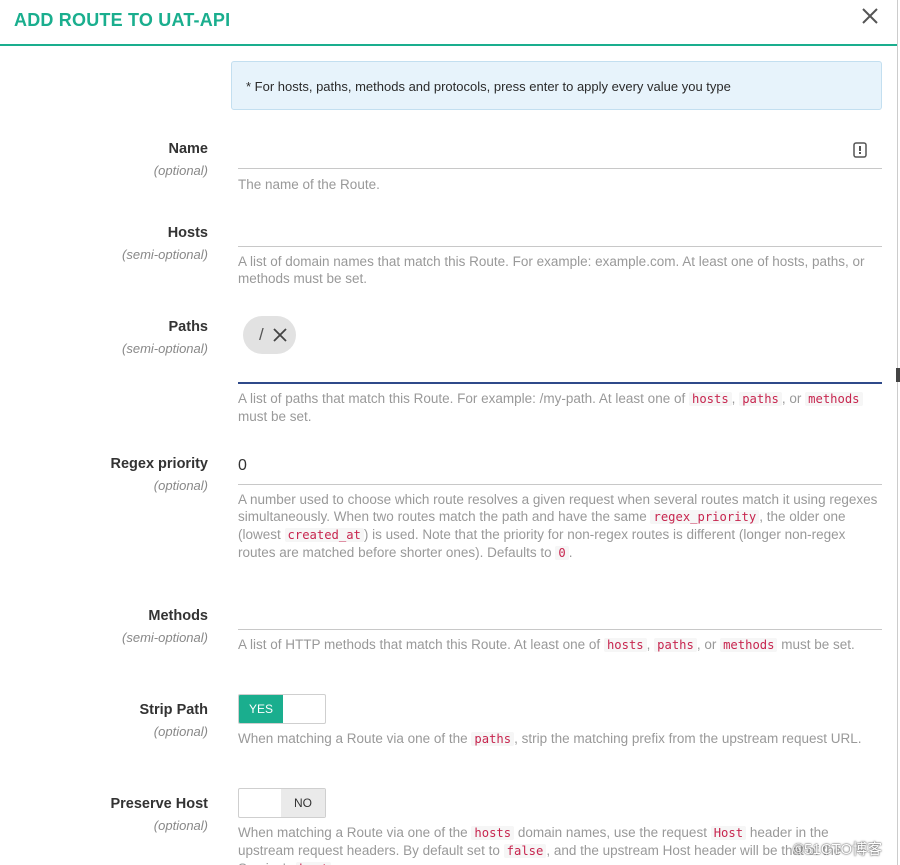 The width and height of the screenshot is (900, 865). I want to click on password-manager-icon, so click(860, 150).